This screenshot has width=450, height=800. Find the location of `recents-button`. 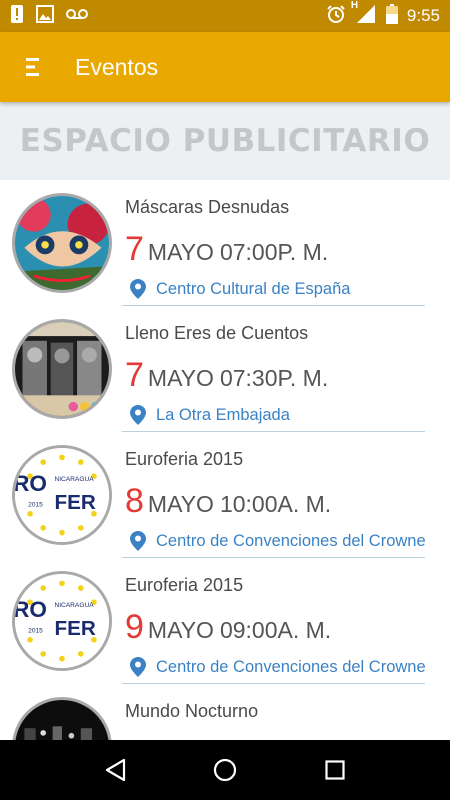

recents-button is located at coordinates (335, 770).